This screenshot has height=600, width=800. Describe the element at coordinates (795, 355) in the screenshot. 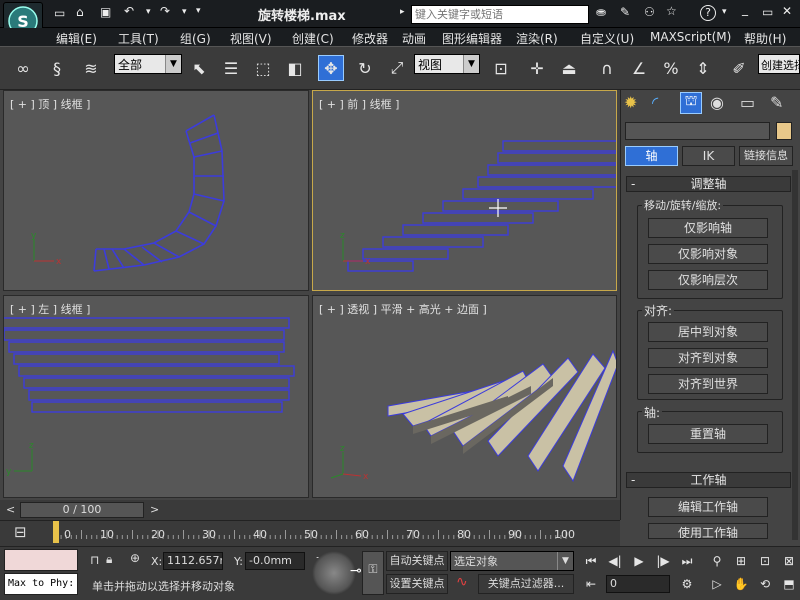

I see `command-panel-scrollbar` at that location.